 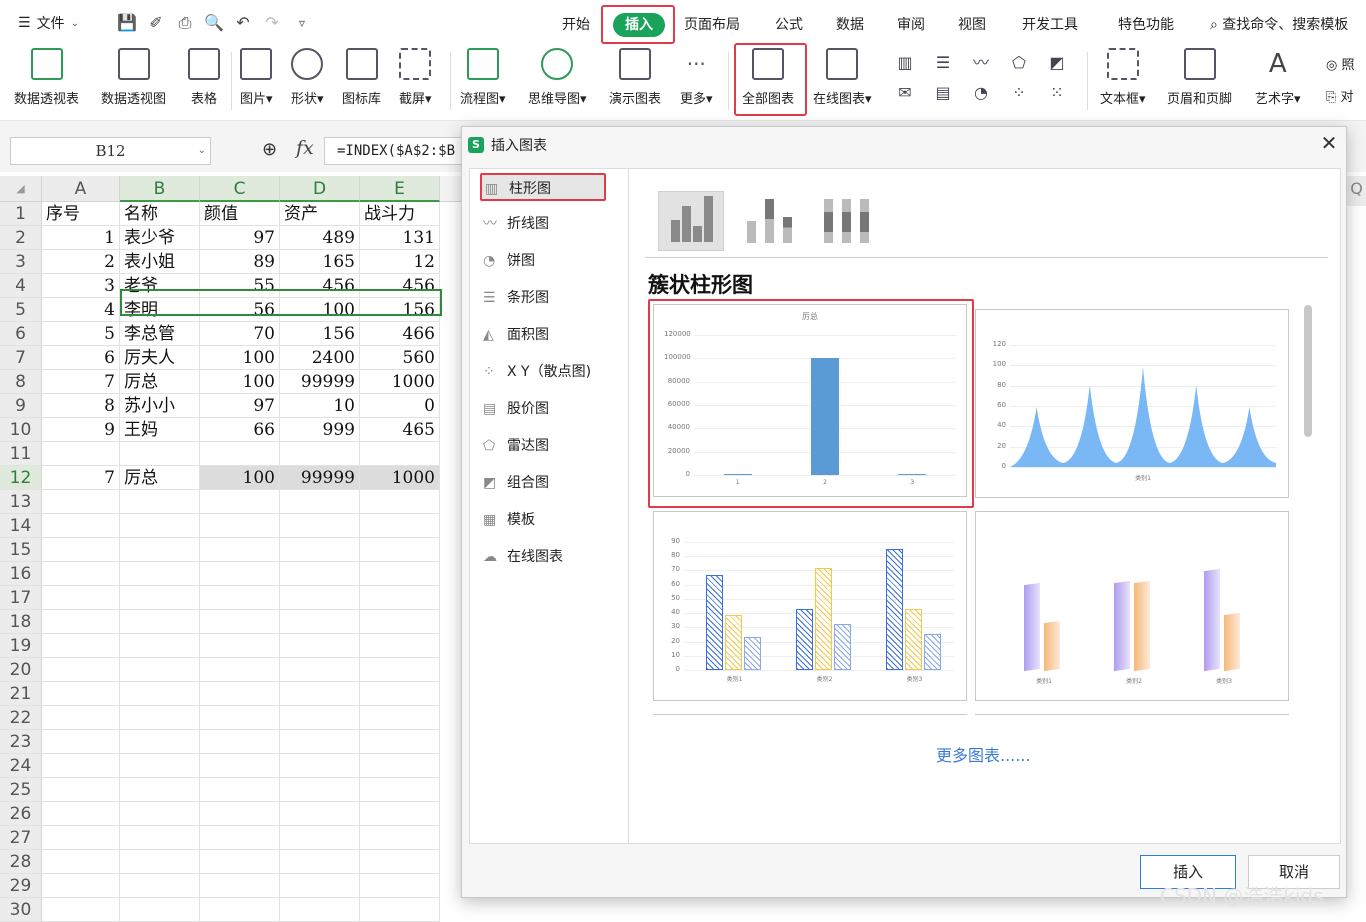 What do you see at coordinates (943, 63) in the screenshot?
I see `bar-chart-horizontal-icon: ☰` at bounding box center [943, 63].